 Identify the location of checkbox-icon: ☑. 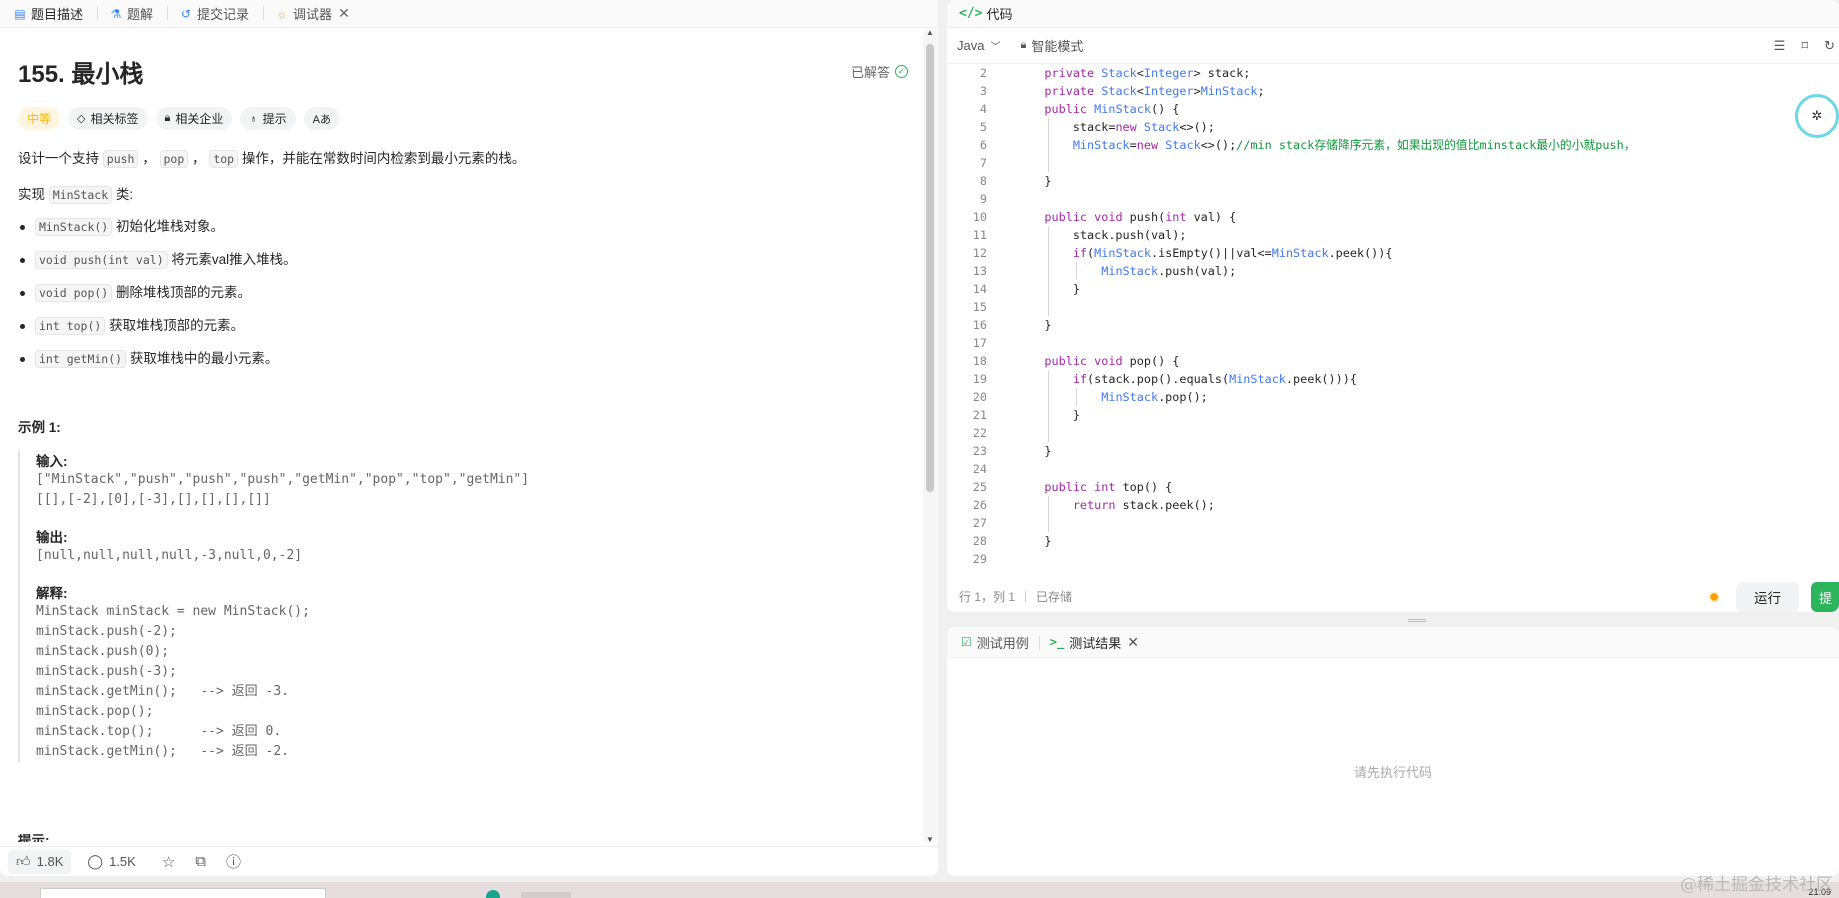
(966, 642).